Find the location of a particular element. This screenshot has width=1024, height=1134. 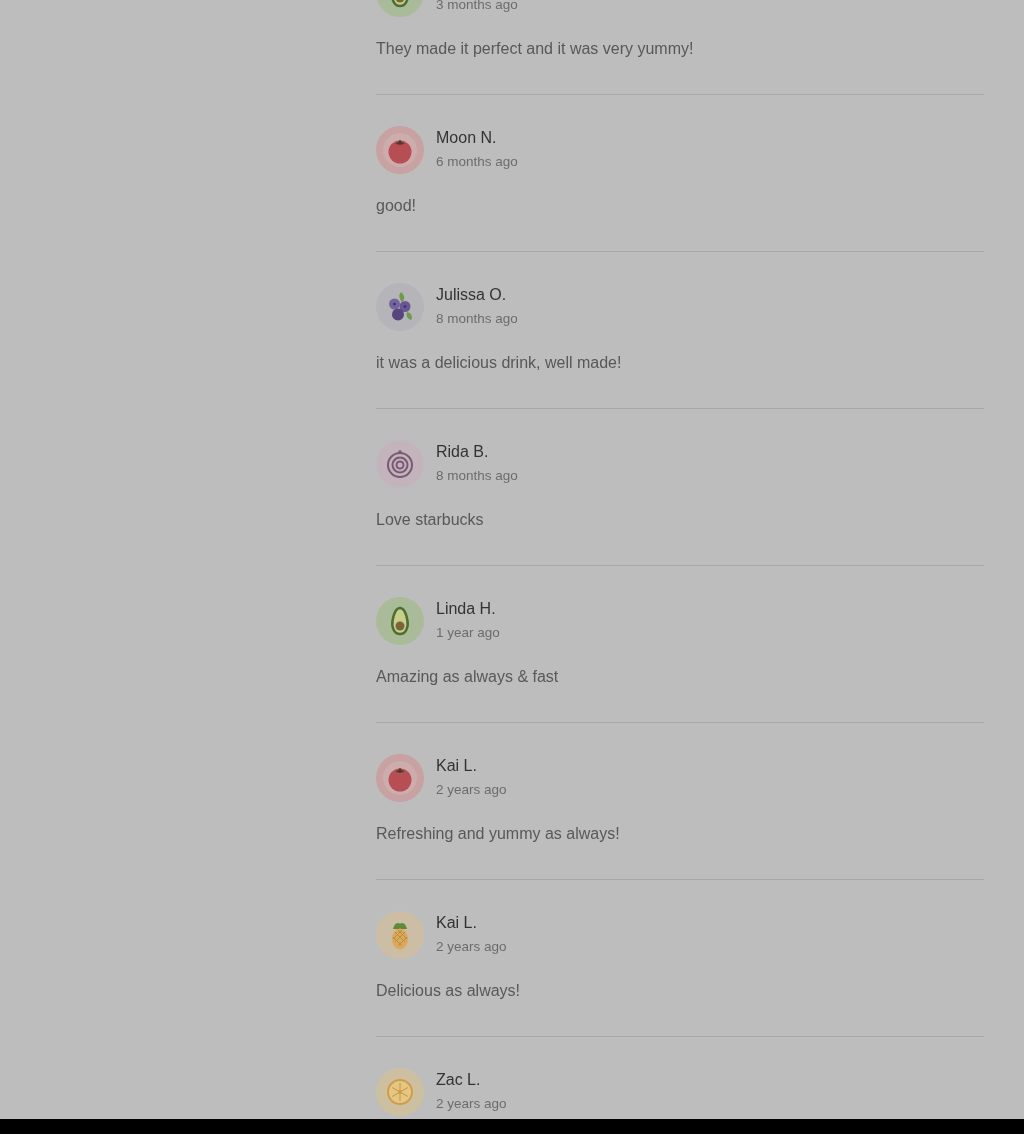

reviewer-name: Zac L. is located at coordinates (459, 1080).